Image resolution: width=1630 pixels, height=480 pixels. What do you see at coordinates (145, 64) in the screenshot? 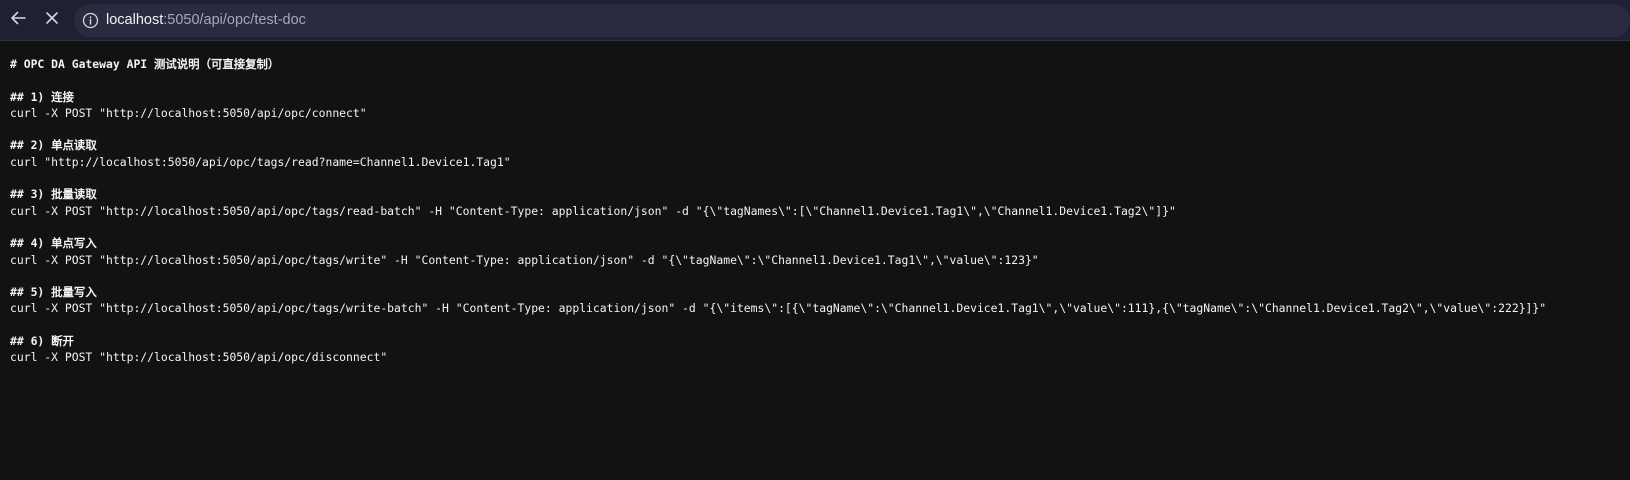
I see `doc-title: # OPC DA Gateway API 测试说明（可直接复制）` at bounding box center [145, 64].